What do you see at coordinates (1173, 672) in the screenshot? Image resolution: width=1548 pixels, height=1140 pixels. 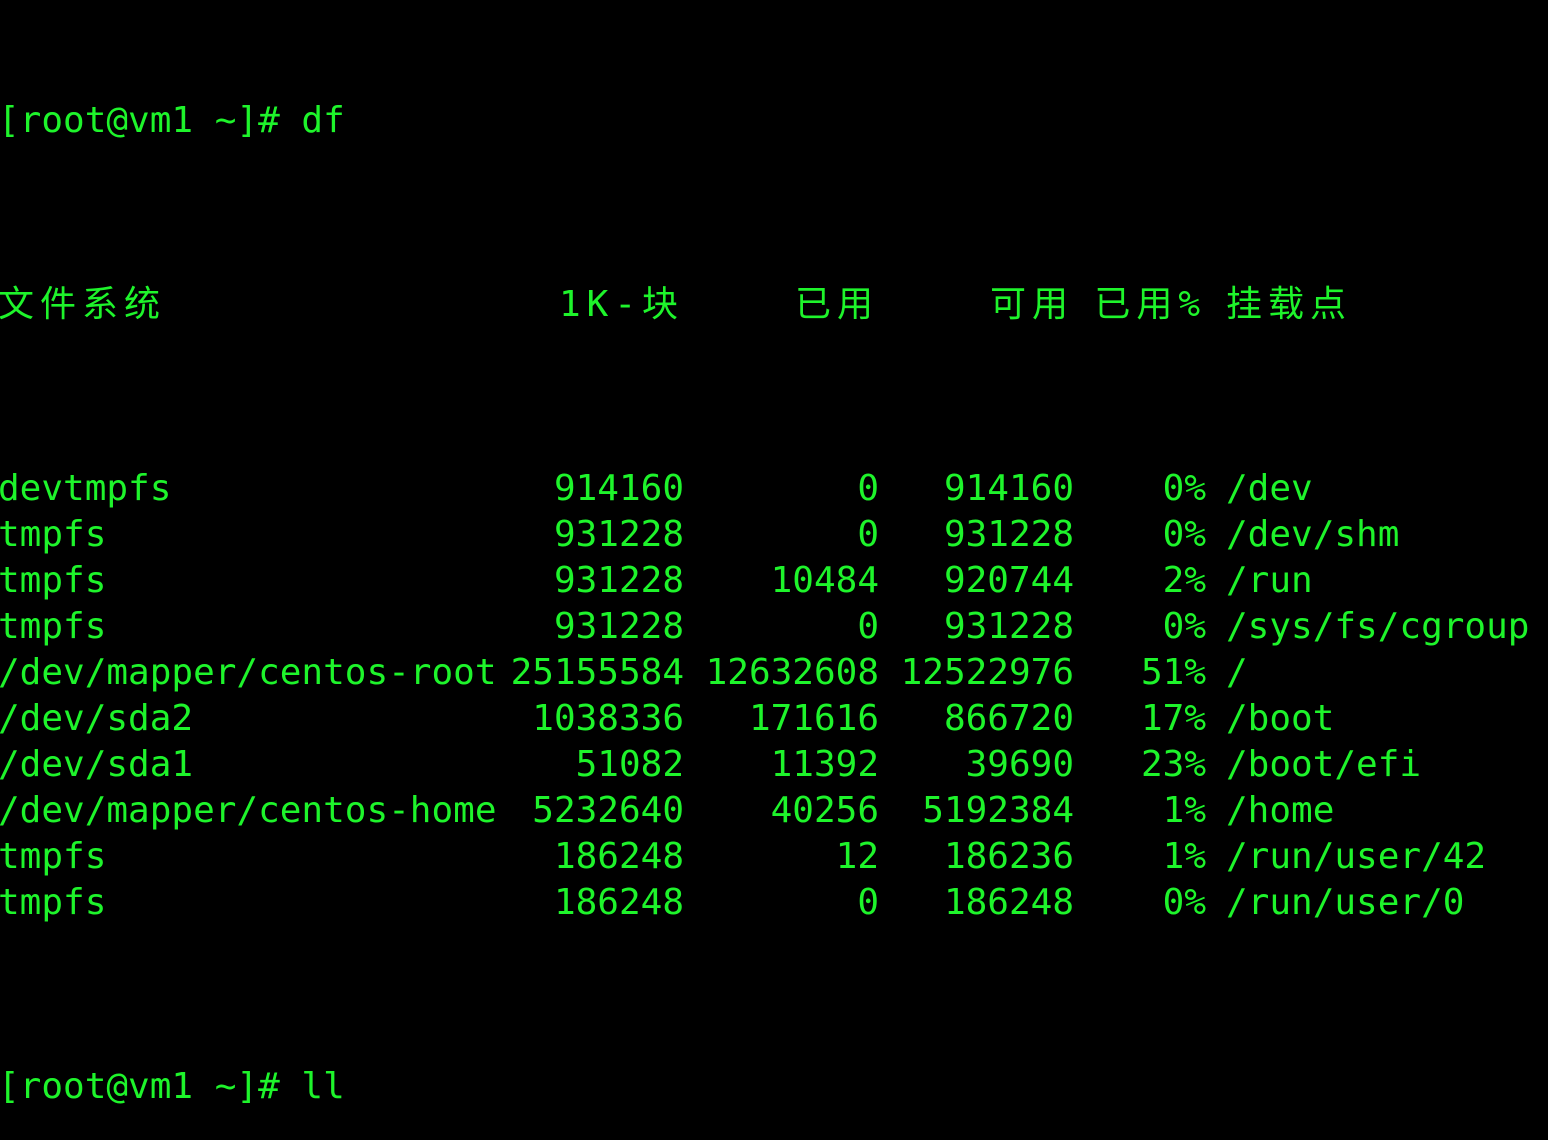 I see `df-cell-use-percent: 51%` at bounding box center [1173, 672].